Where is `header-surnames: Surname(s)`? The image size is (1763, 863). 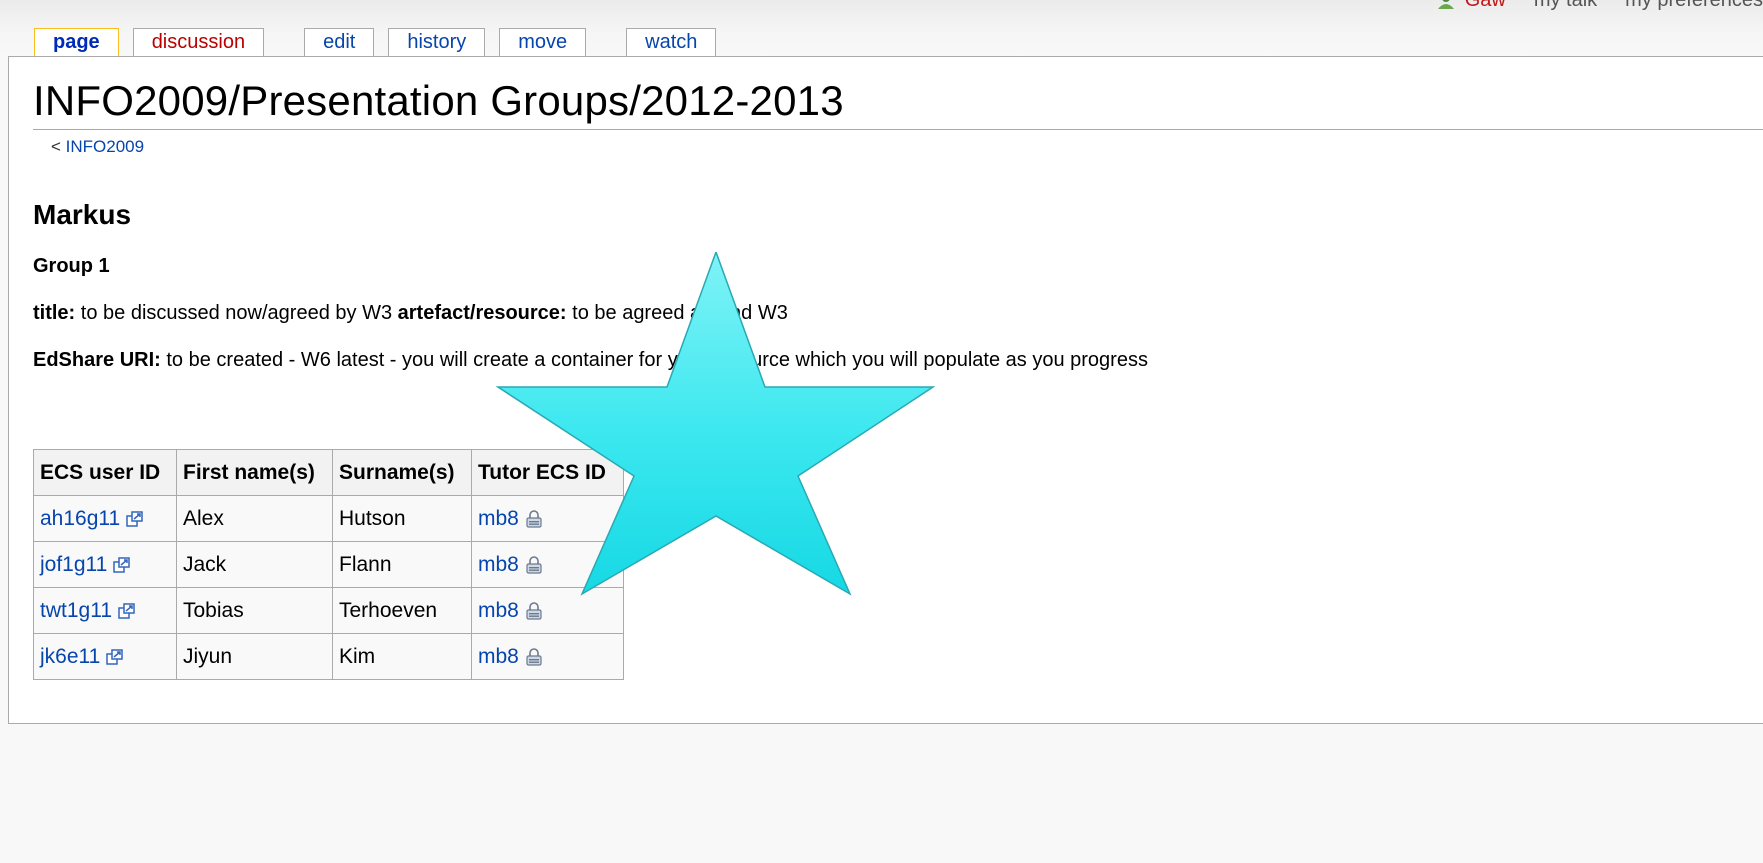 header-surnames: Surname(s) is located at coordinates (402, 472).